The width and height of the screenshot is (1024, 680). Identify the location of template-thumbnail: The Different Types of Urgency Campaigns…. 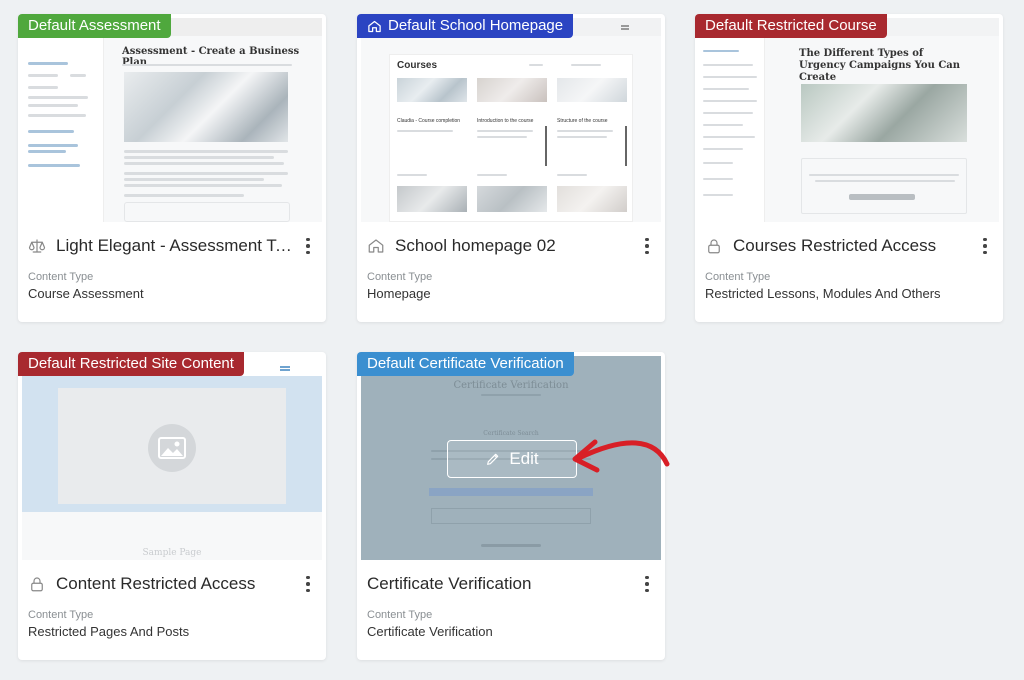
(849, 120).